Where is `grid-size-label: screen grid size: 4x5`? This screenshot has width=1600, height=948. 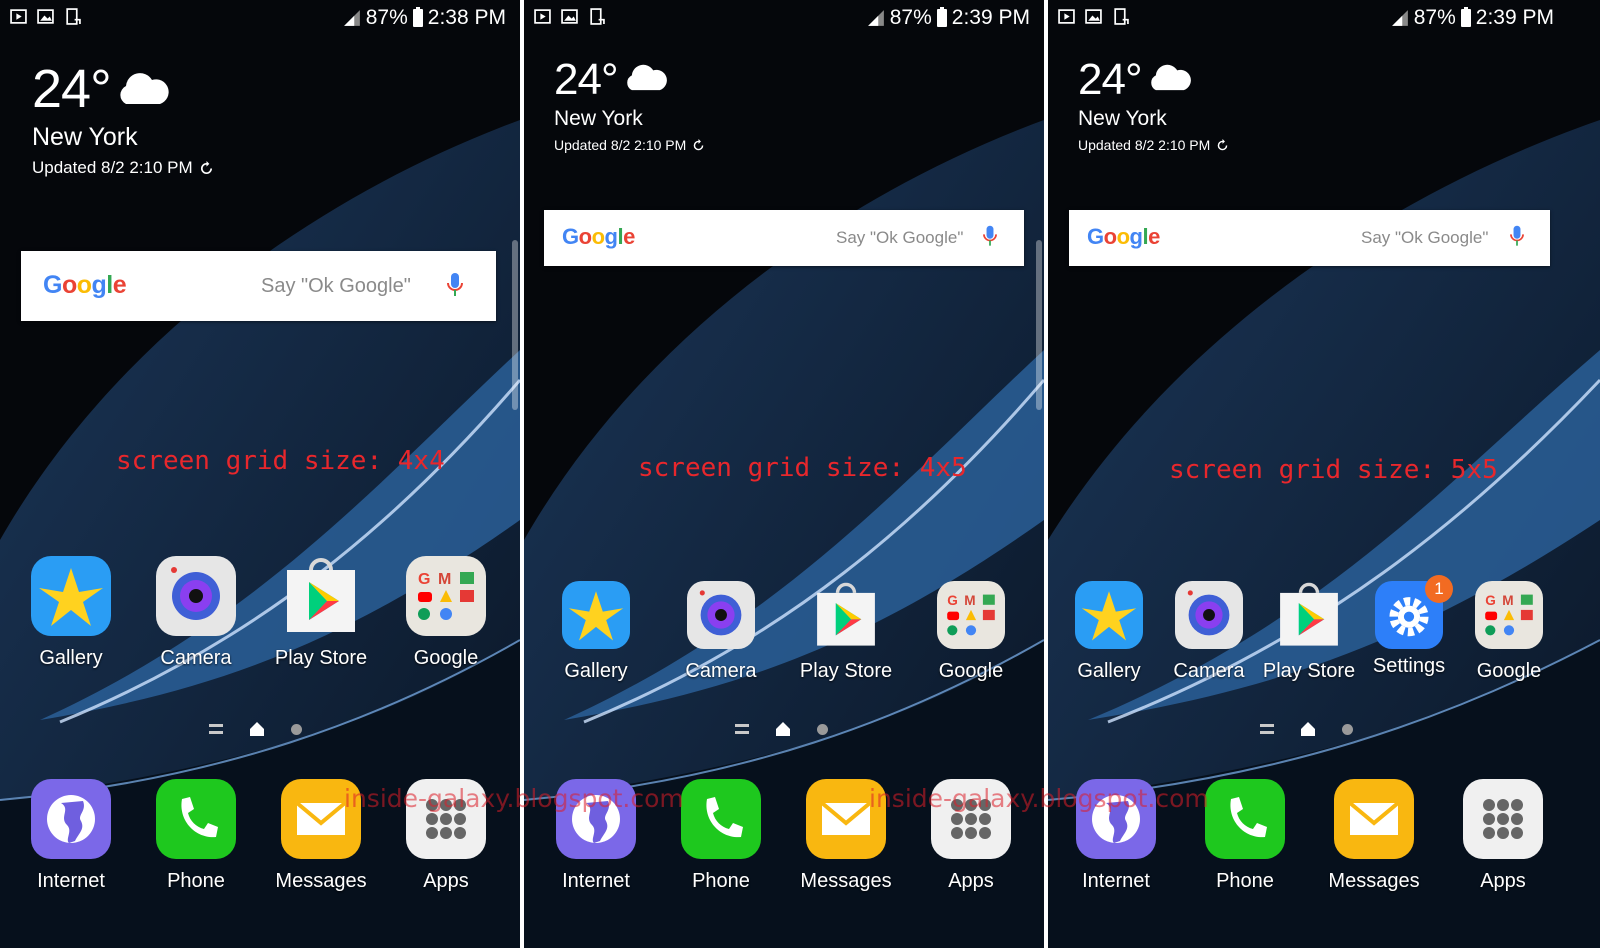
grid-size-label: screen grid size: 4x5 is located at coordinates (802, 468).